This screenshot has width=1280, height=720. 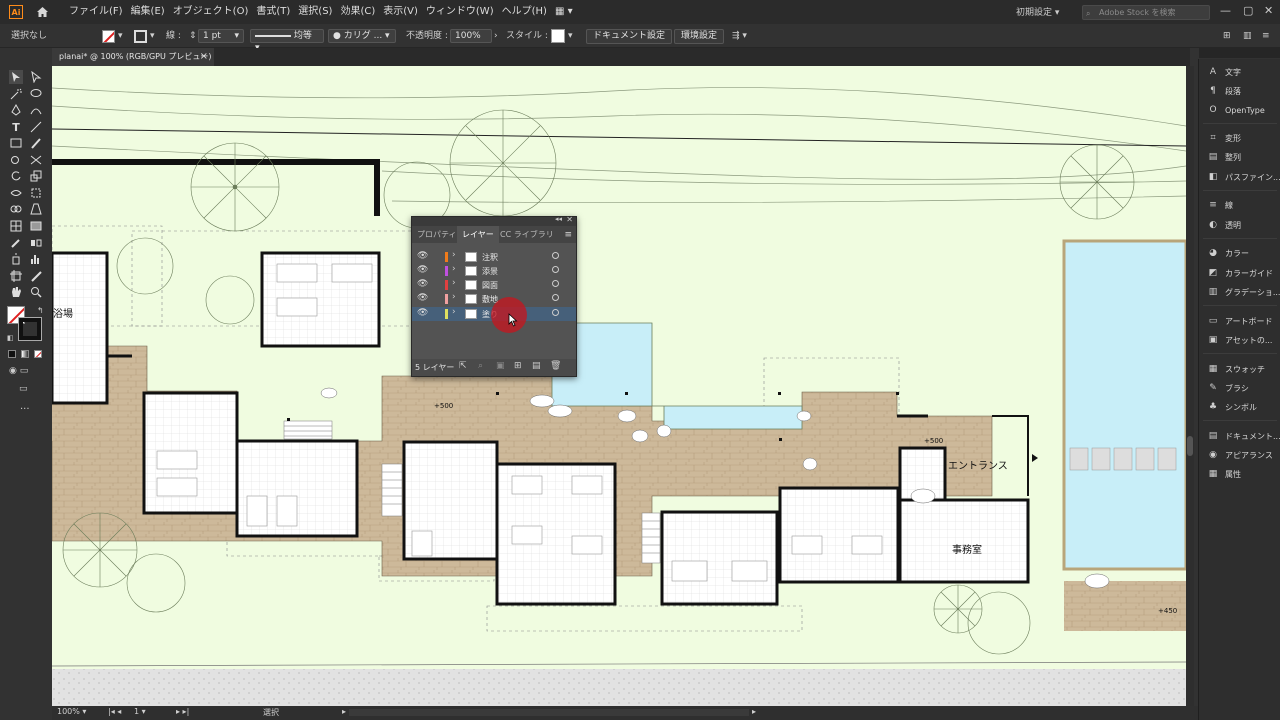 What do you see at coordinates (1224, 72) in the screenshot?
I see `dock-character: A 文字` at bounding box center [1224, 72].